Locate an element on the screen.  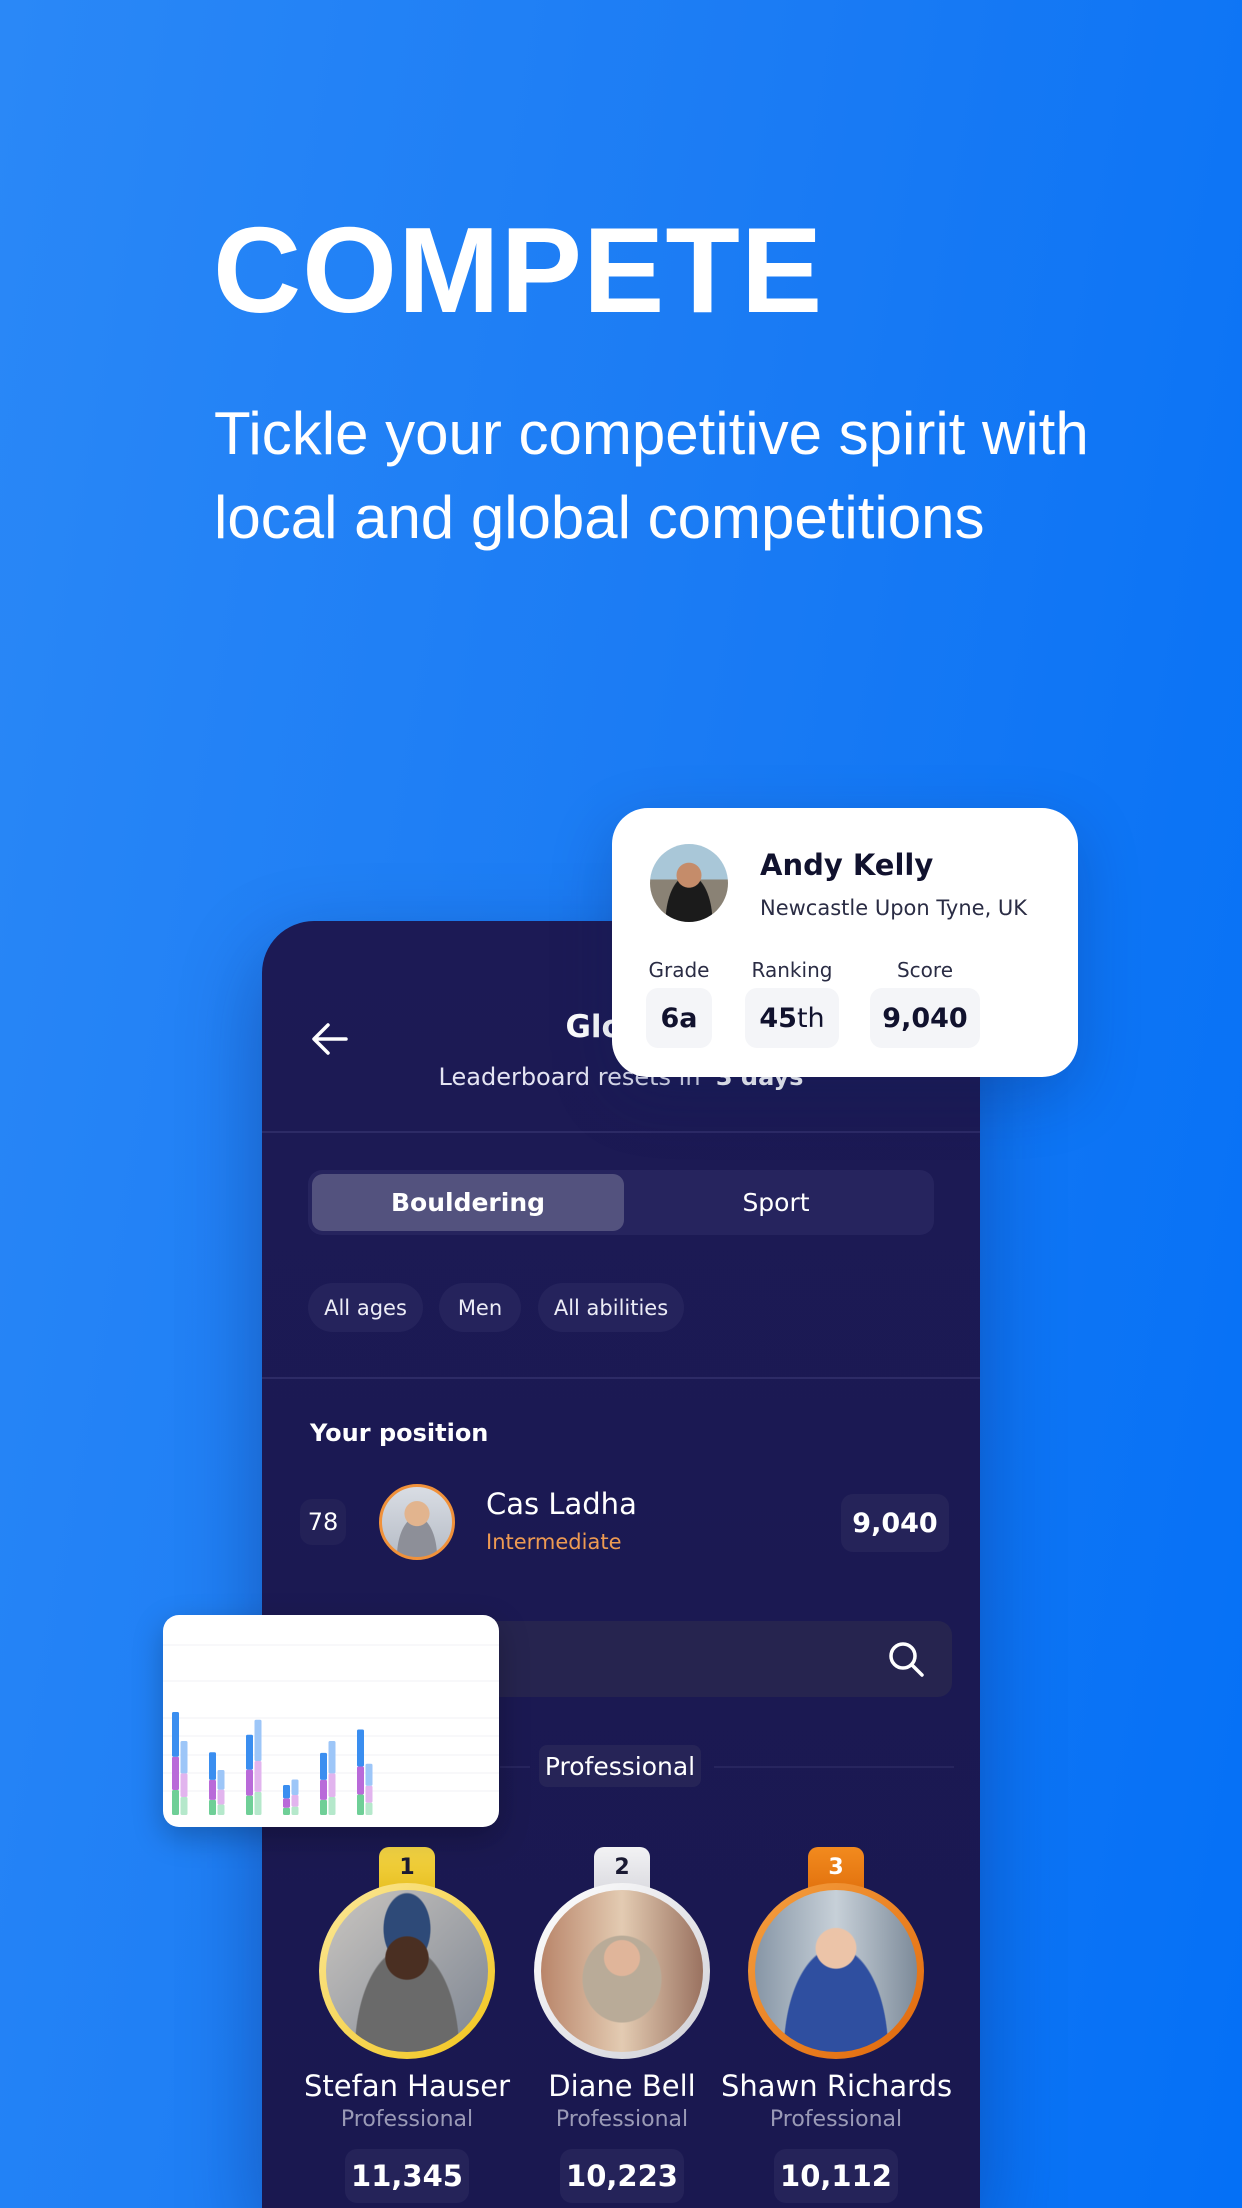
stat-value-ranking: 45th is located at coordinates (792, 1018).